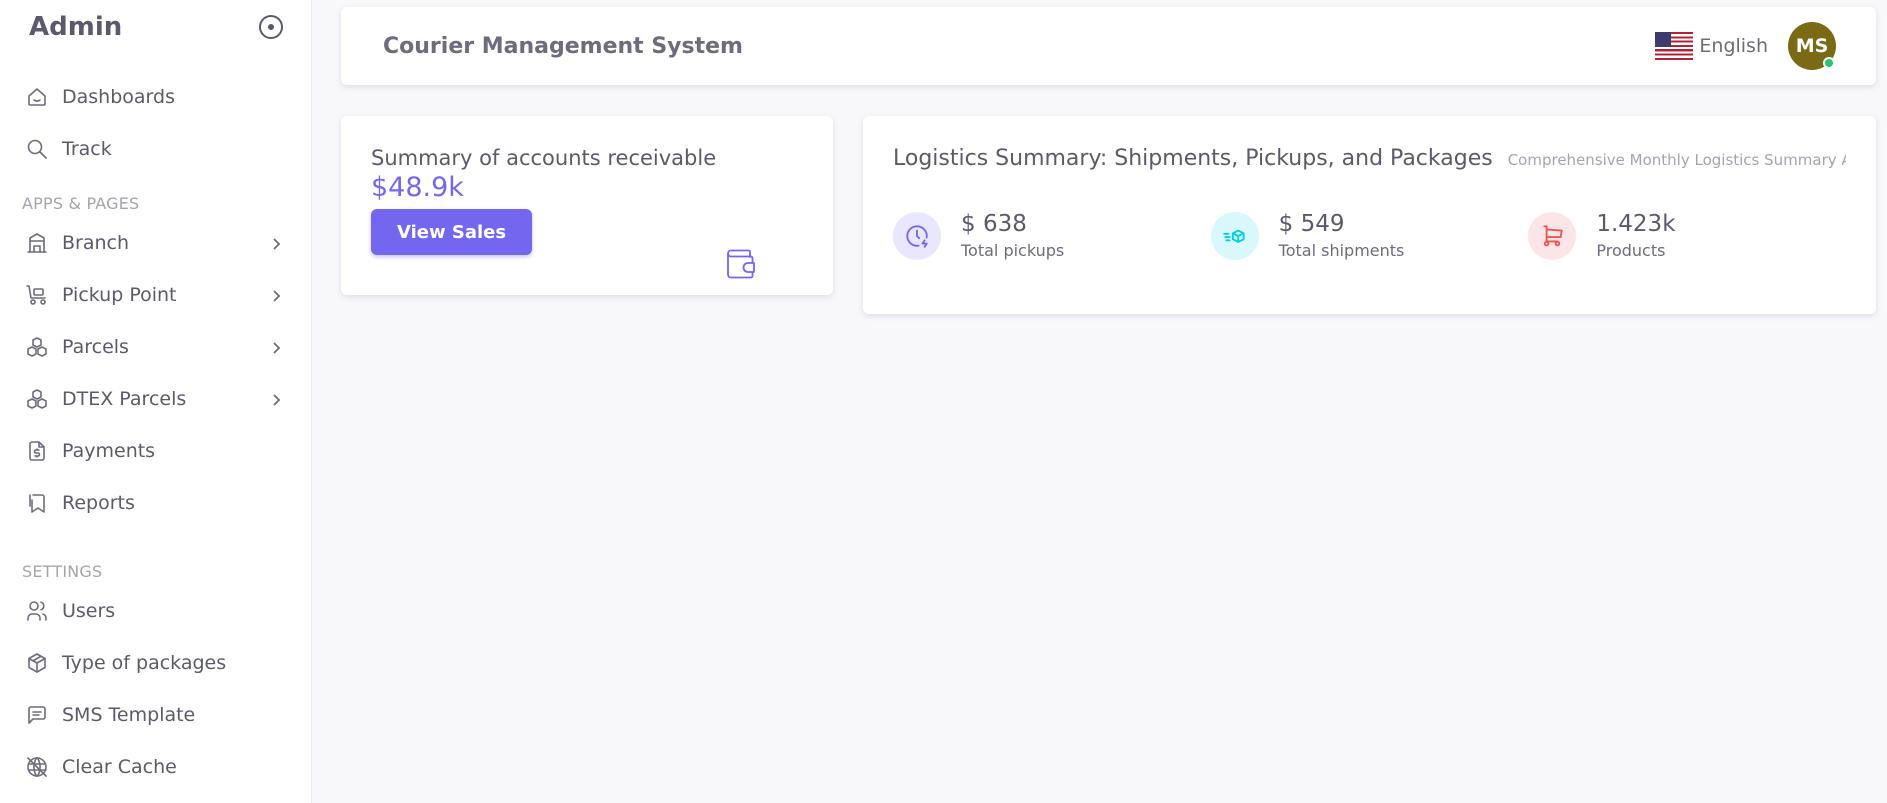 This screenshot has height=803, width=1887. Describe the element at coordinates (37, 149) in the screenshot. I see `search-icon` at that location.